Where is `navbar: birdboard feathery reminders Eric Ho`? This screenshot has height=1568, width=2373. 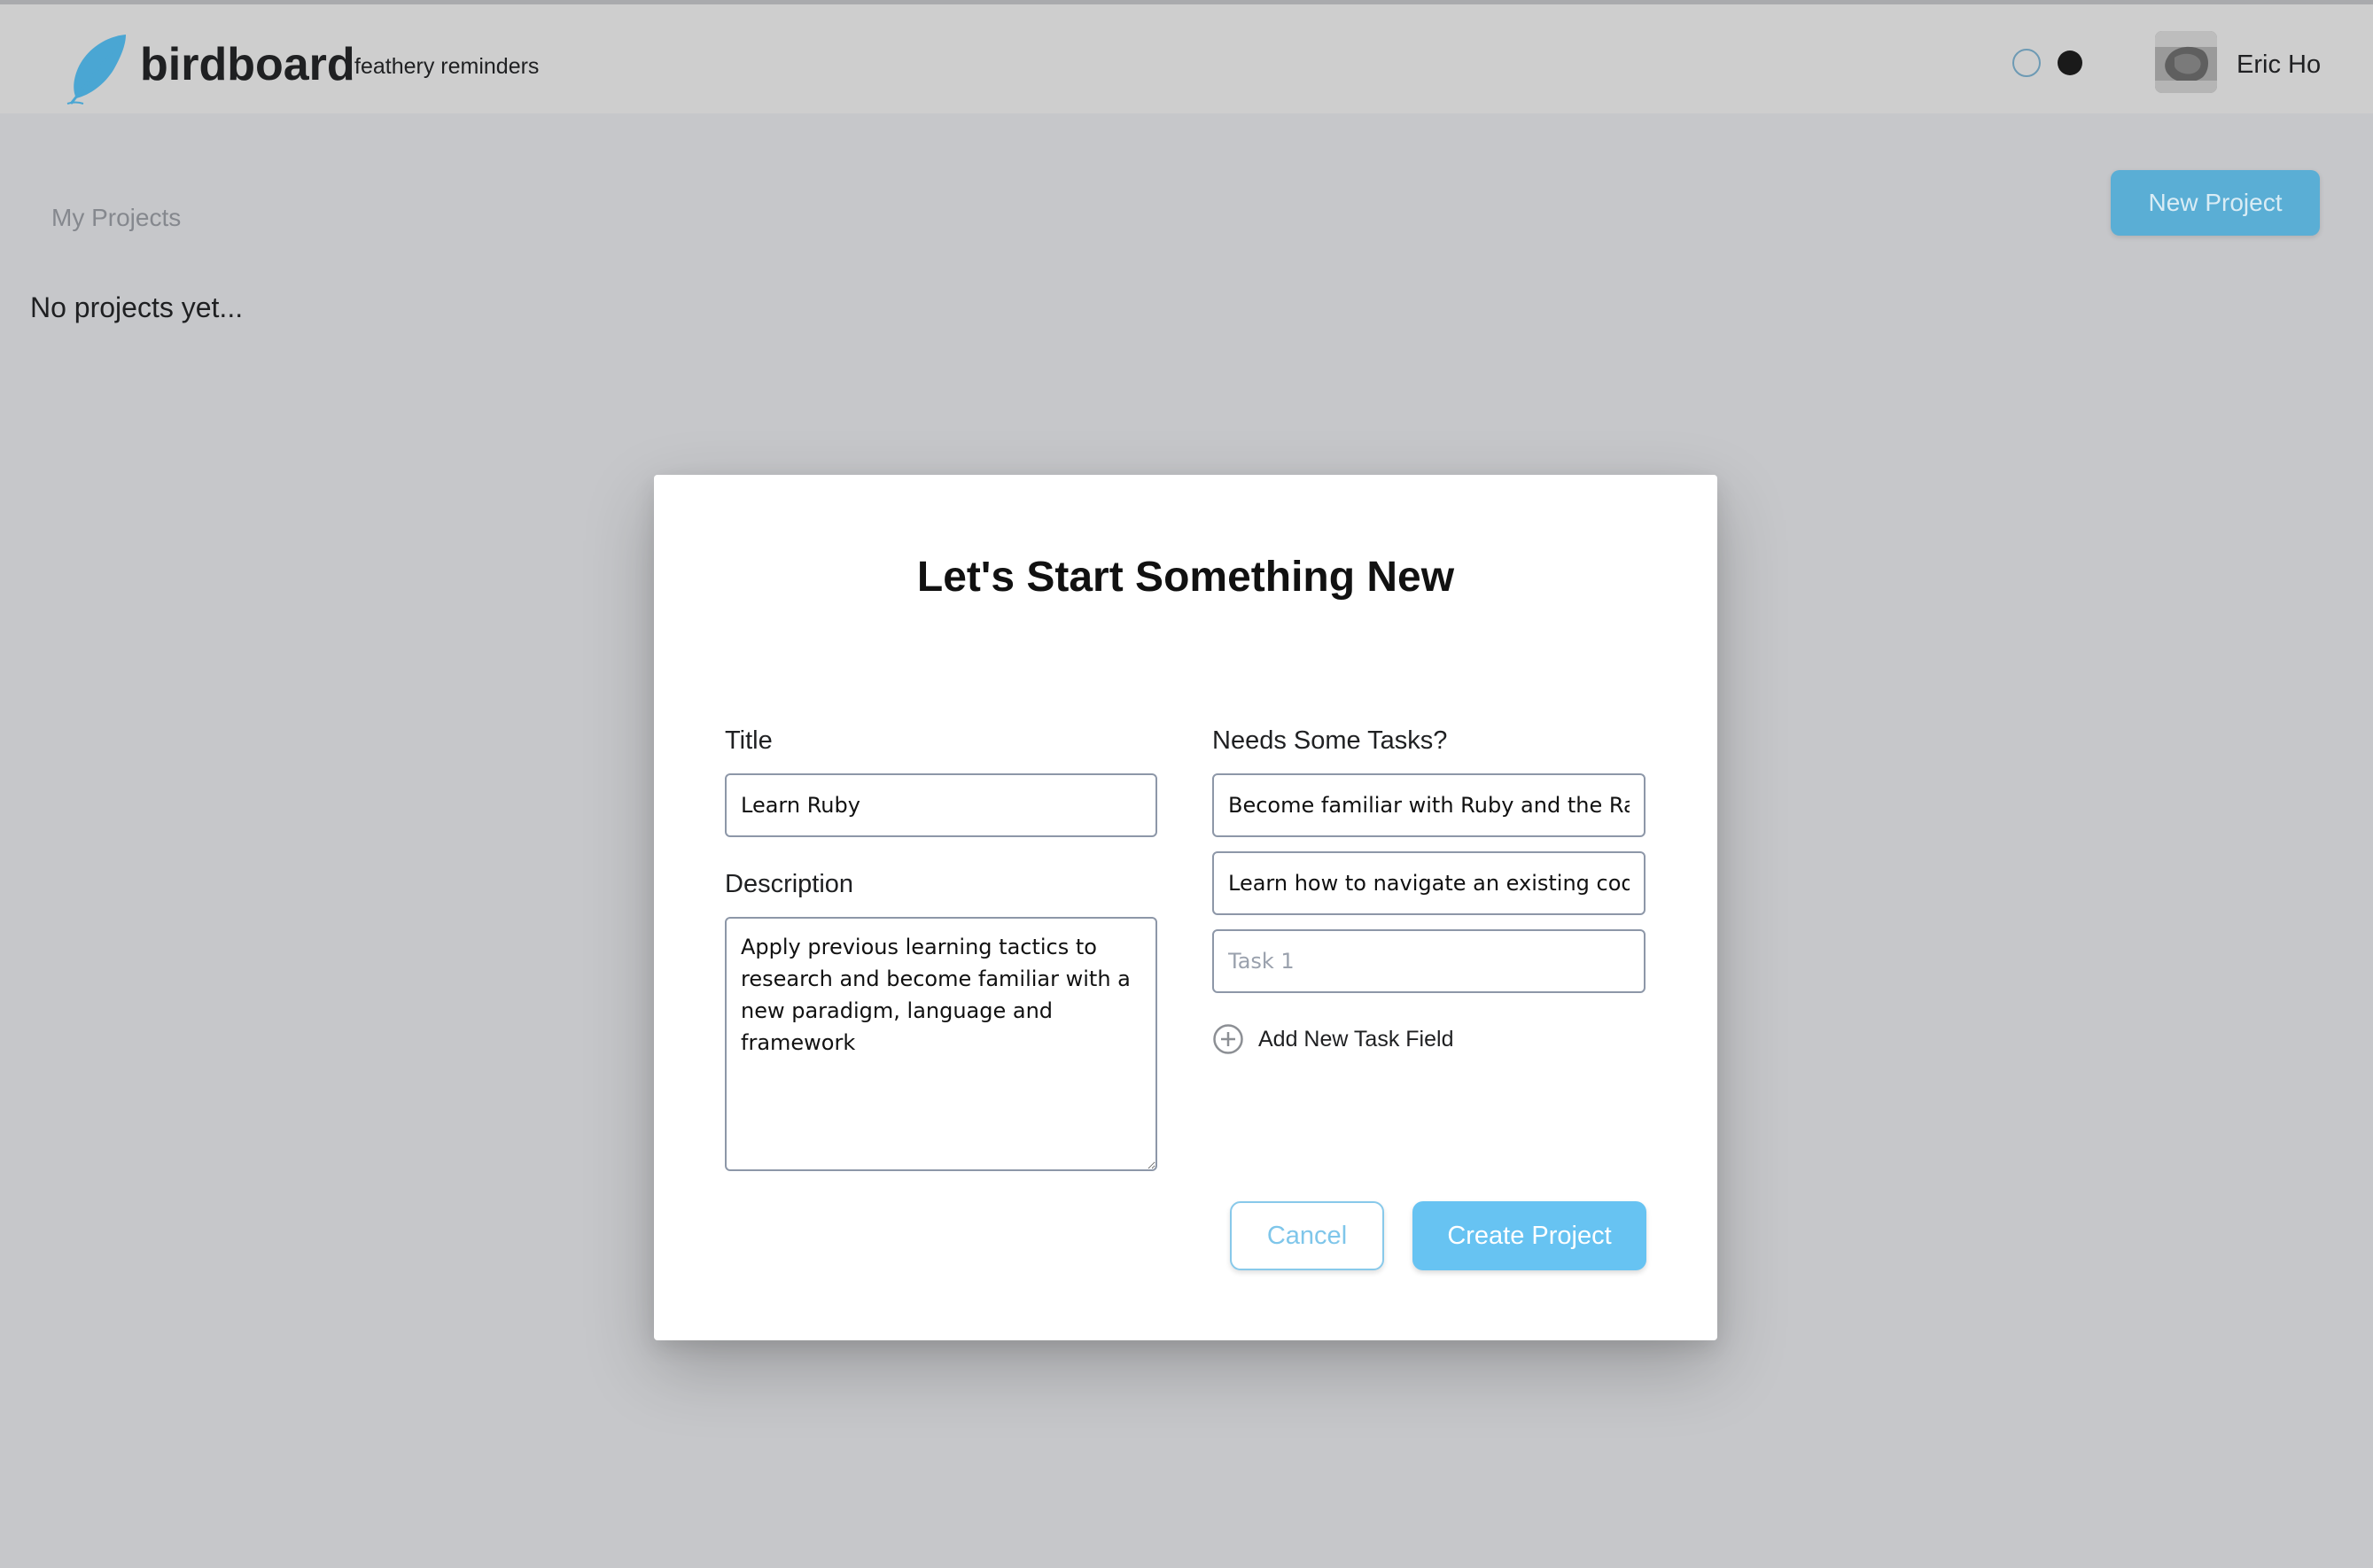
navbar: birdboard feathery reminders Eric Ho is located at coordinates (1186, 58).